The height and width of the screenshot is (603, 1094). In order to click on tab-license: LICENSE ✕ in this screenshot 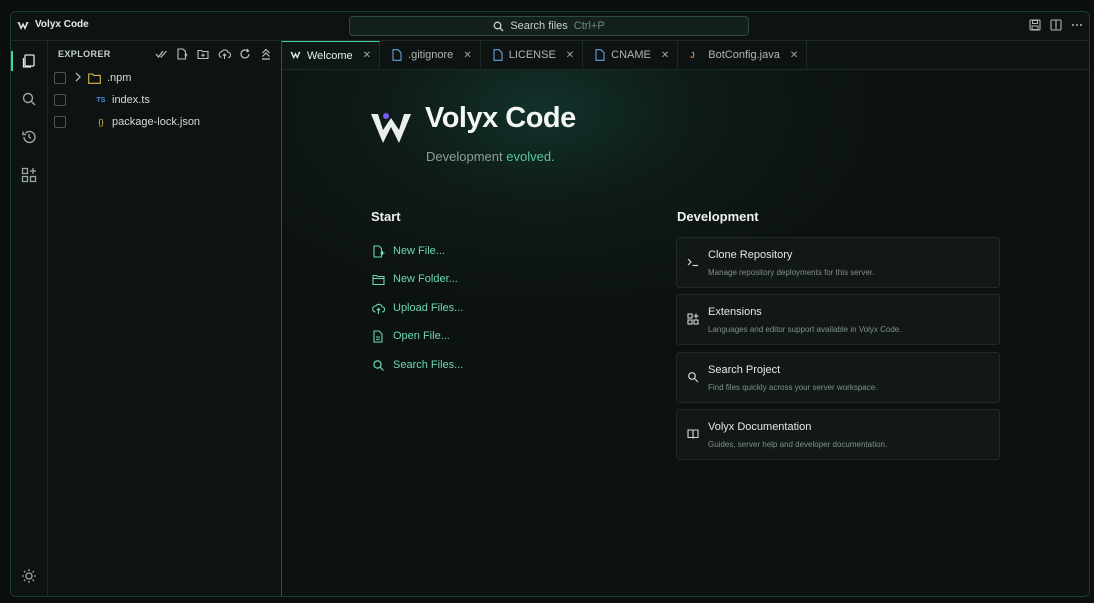, I will do `click(532, 55)`.